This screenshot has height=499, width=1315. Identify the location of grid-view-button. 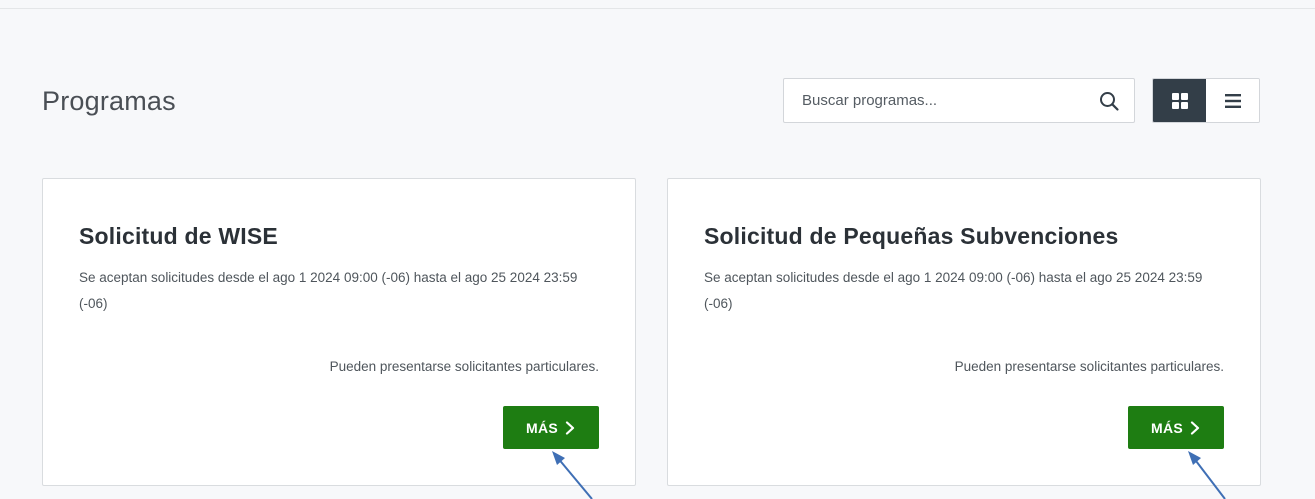
(1179, 100).